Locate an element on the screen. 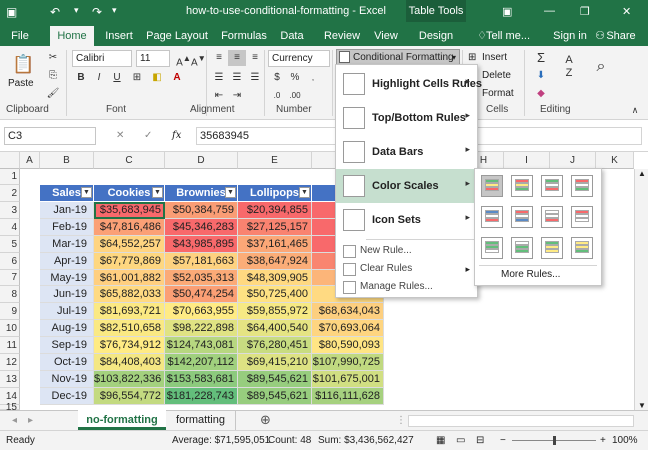 This screenshot has width=648, height=450. undo-icon: ↶ is located at coordinates (55, 12).